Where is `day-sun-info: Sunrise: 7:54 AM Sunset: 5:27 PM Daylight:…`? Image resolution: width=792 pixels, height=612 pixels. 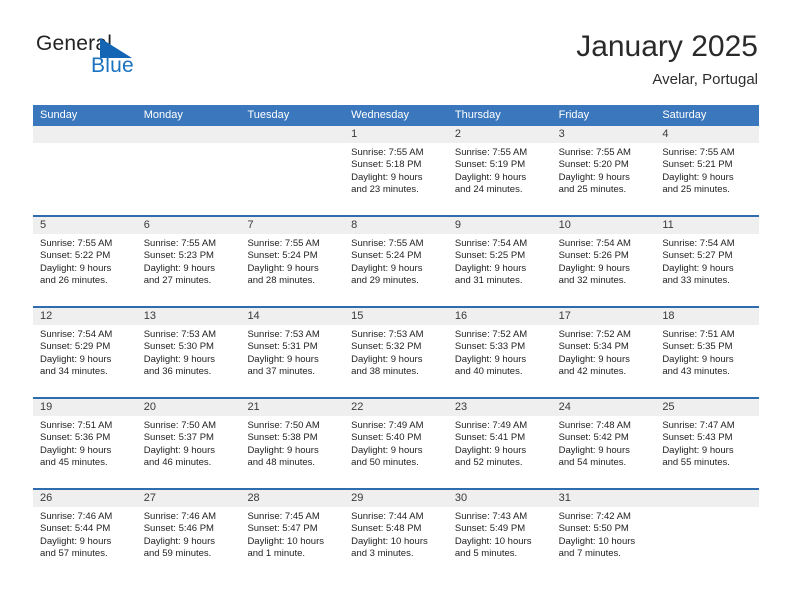 day-sun-info: Sunrise: 7:54 AM Sunset: 5:27 PM Daylight:… is located at coordinates (707, 261).